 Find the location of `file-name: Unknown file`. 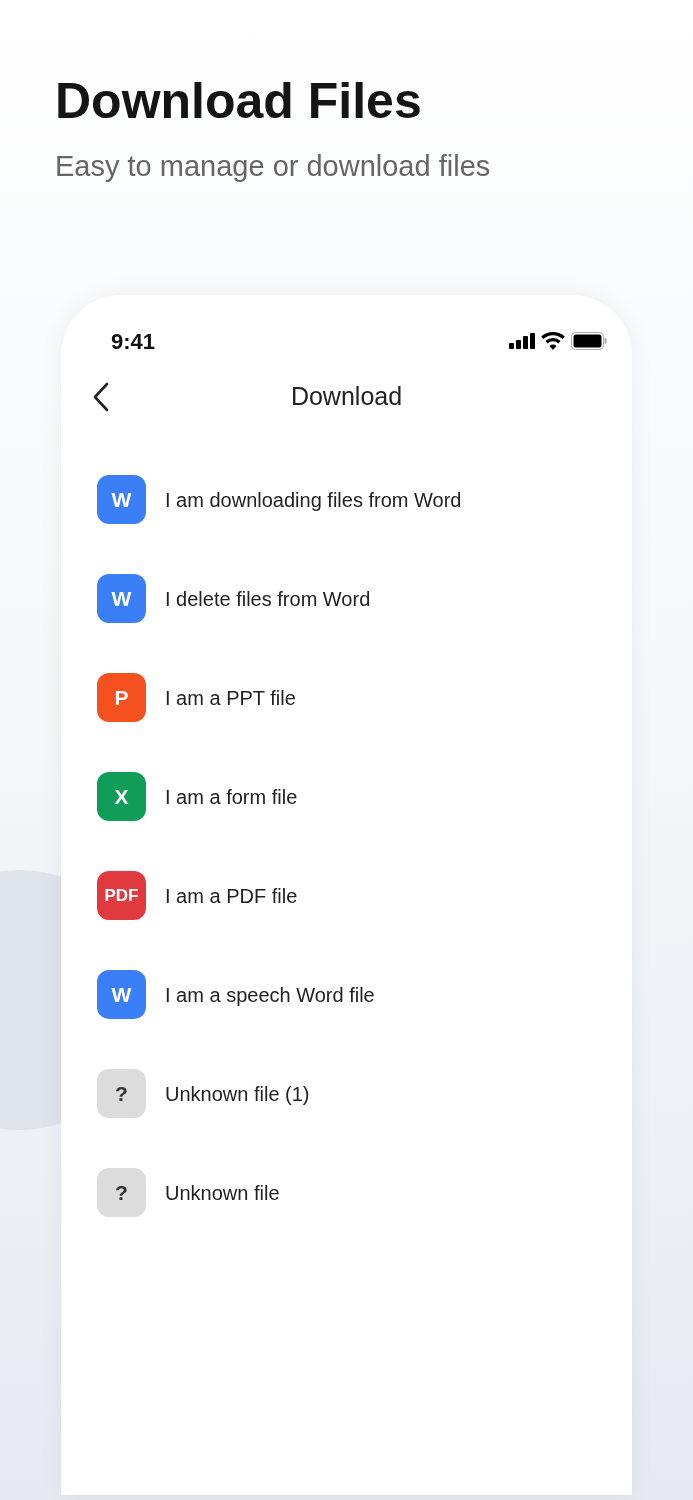

file-name: Unknown file is located at coordinates (222, 1193).